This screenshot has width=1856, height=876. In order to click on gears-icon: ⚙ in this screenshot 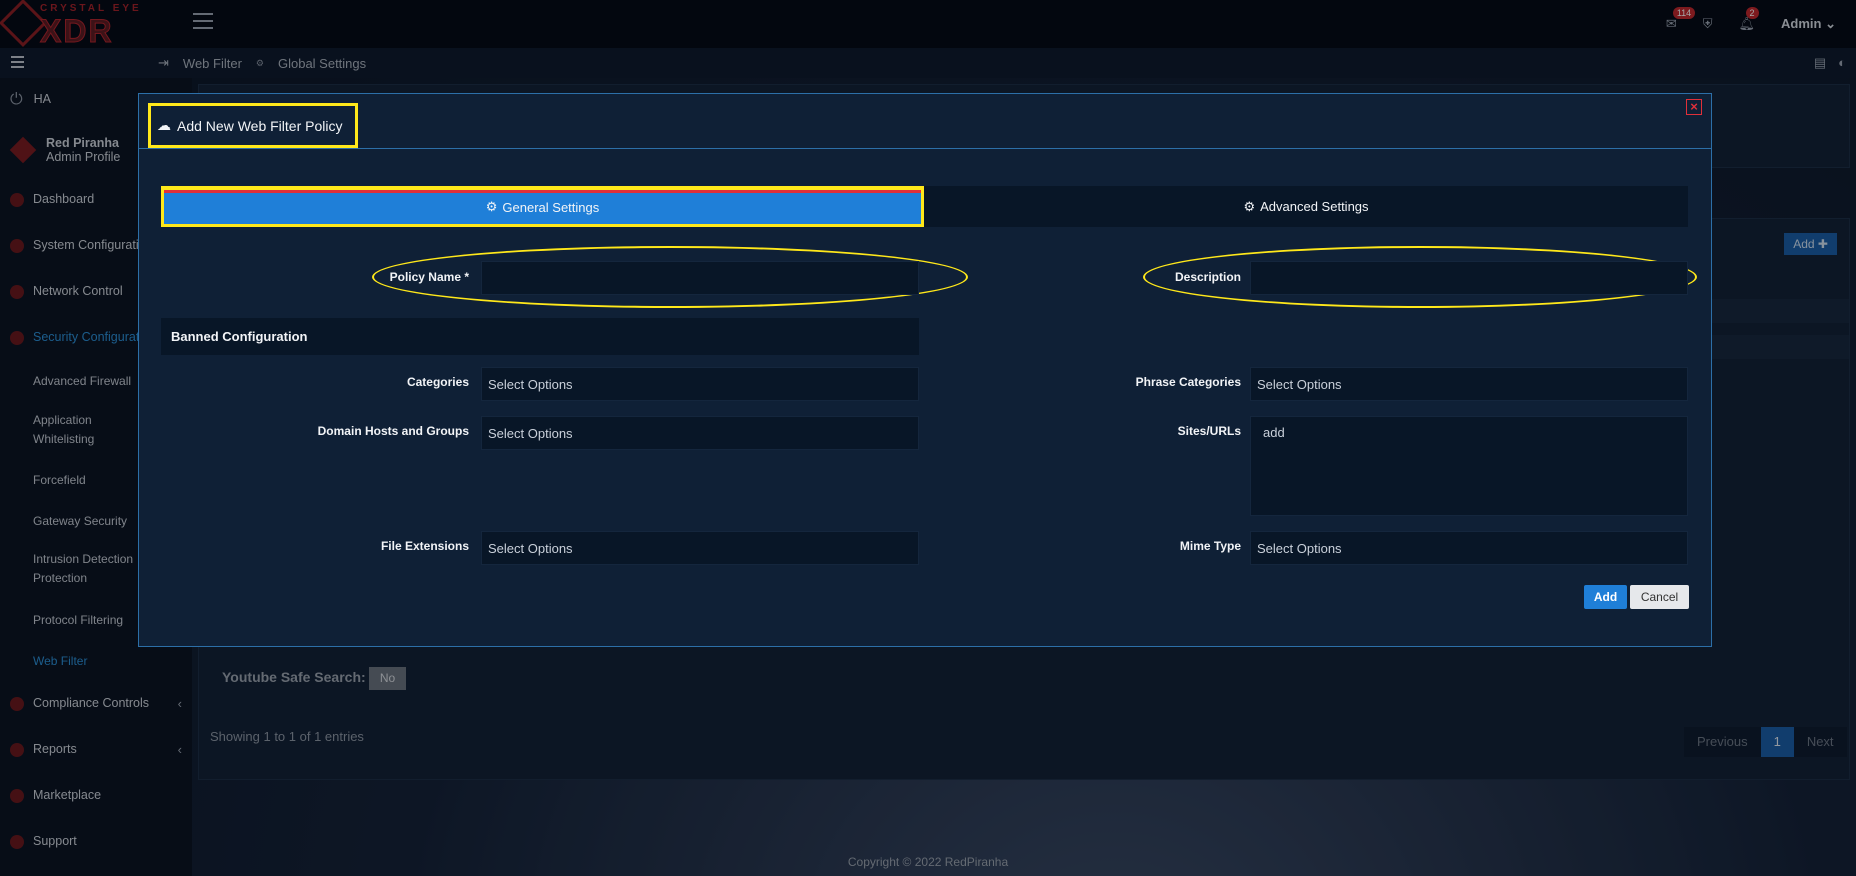, I will do `click(1249, 206)`.